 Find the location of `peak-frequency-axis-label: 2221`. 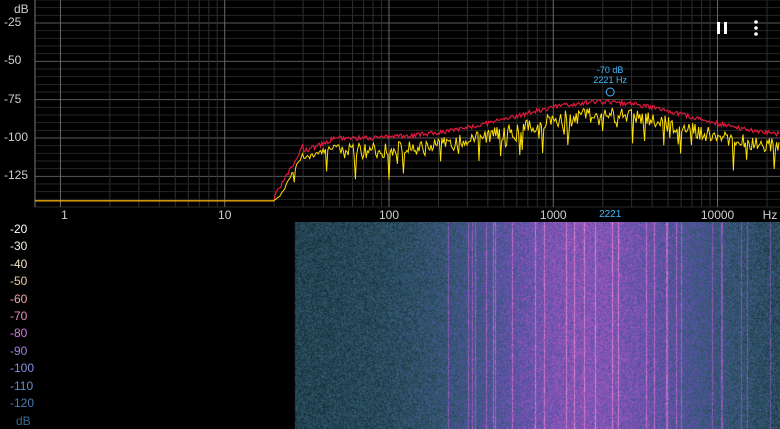

peak-frequency-axis-label: 2221 is located at coordinates (610, 214).